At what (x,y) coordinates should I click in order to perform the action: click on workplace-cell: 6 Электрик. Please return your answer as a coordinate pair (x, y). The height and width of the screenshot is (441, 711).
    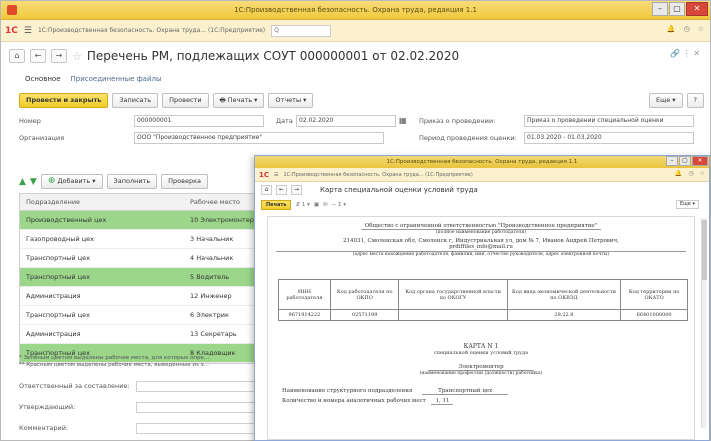
    Looking at the image, I should click on (209, 315).